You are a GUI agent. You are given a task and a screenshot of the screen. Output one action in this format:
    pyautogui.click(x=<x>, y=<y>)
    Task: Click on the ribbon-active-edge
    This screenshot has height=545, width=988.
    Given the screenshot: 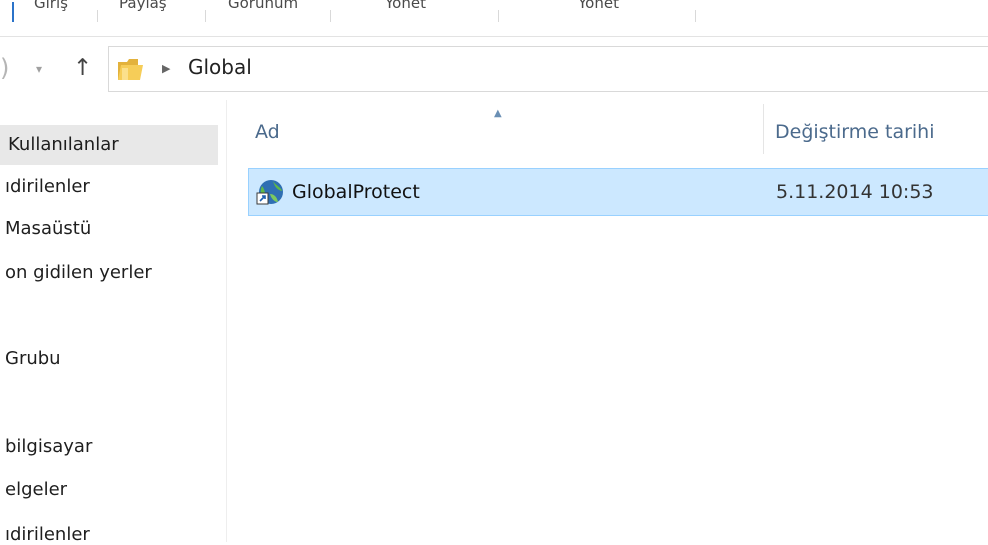 What is the action you would take?
    pyautogui.click(x=13, y=12)
    